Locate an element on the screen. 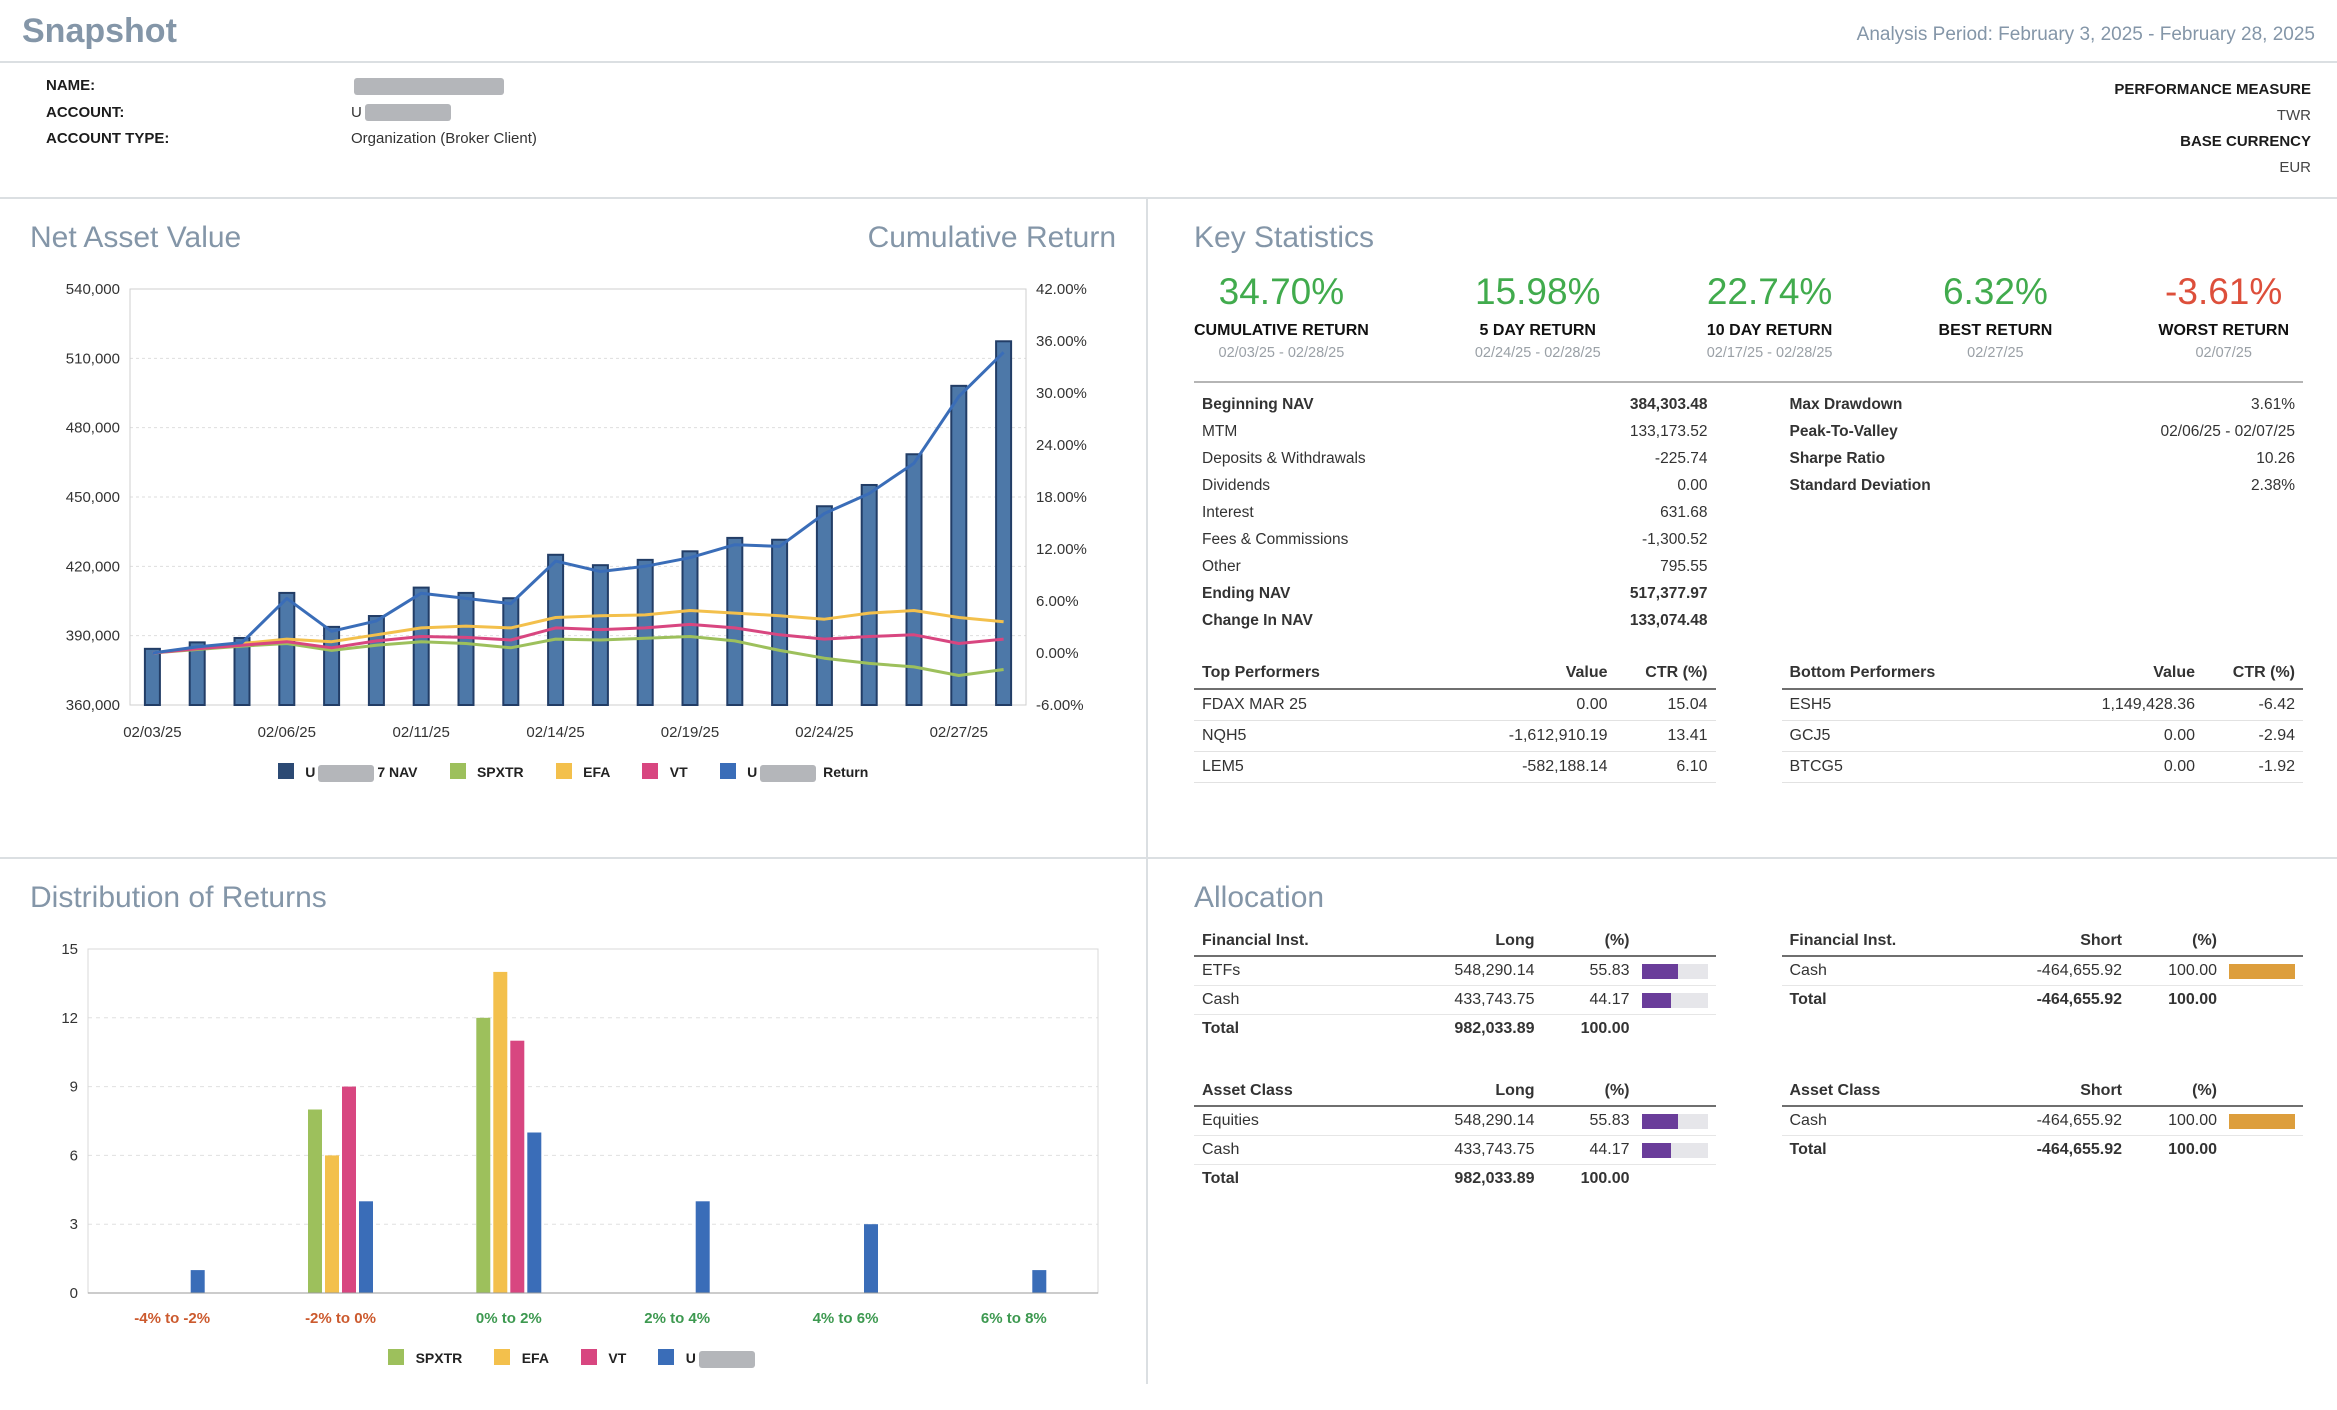 Image resolution: width=2337 pixels, height=1410 pixels. total-percent: 100.00 is located at coordinates (2192, 999).